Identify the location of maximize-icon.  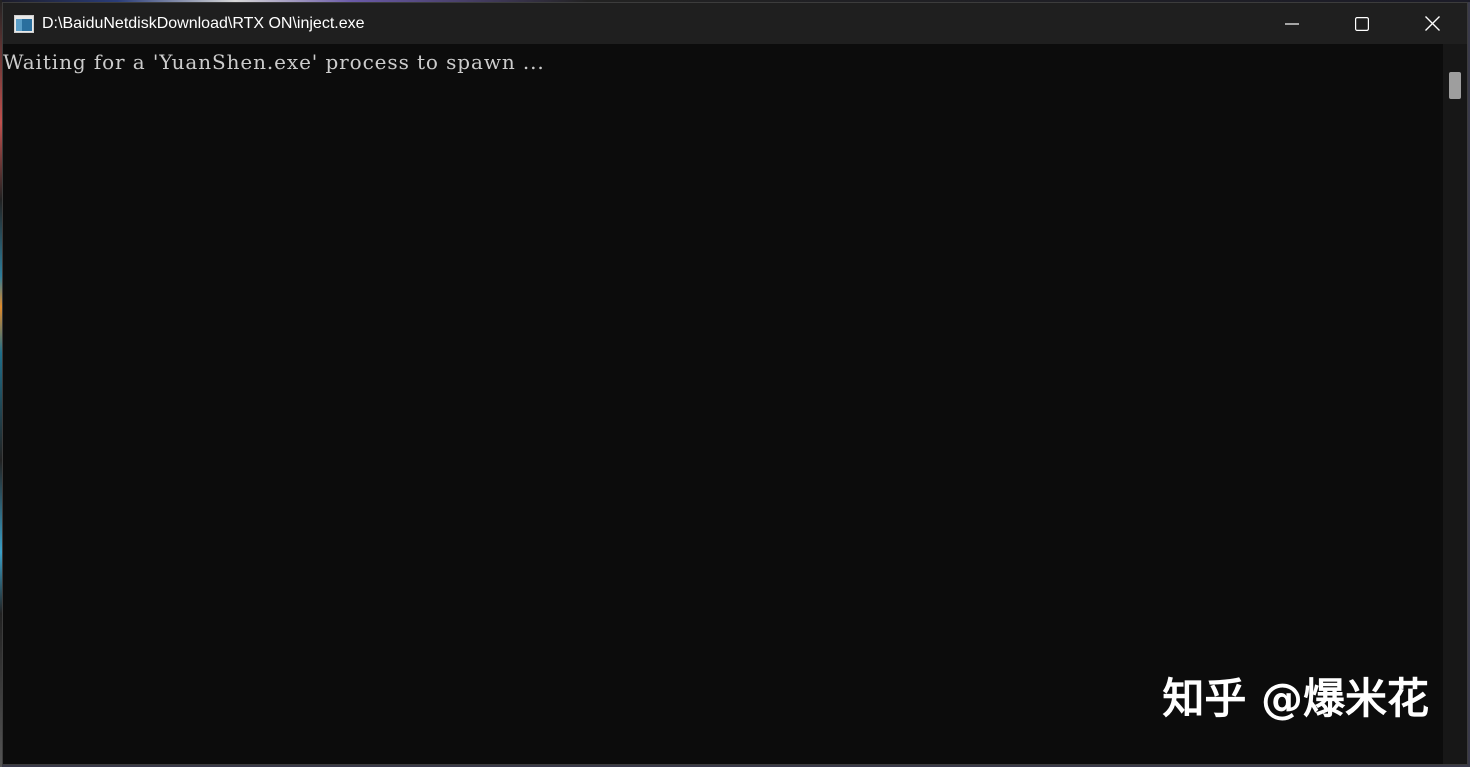
(1362, 23).